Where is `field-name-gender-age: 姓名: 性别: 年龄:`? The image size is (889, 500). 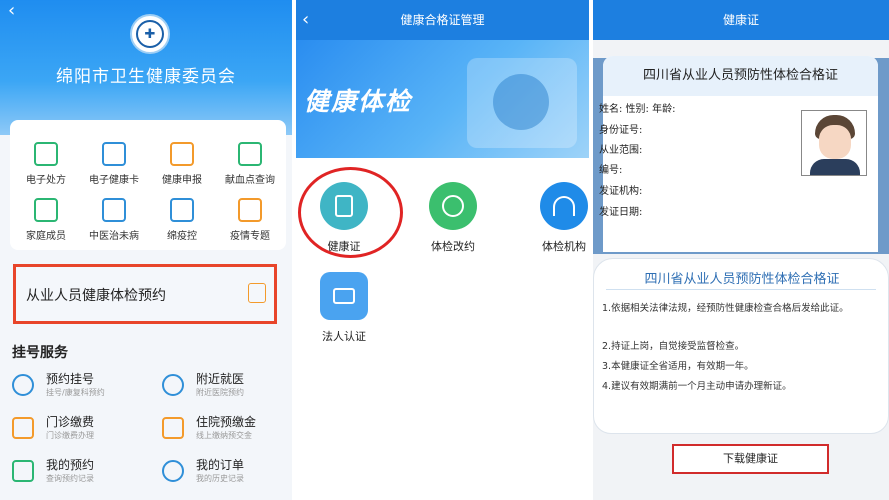
field-name-gender-age: 姓名: 性别: 年龄: is located at coordinates (637, 109).